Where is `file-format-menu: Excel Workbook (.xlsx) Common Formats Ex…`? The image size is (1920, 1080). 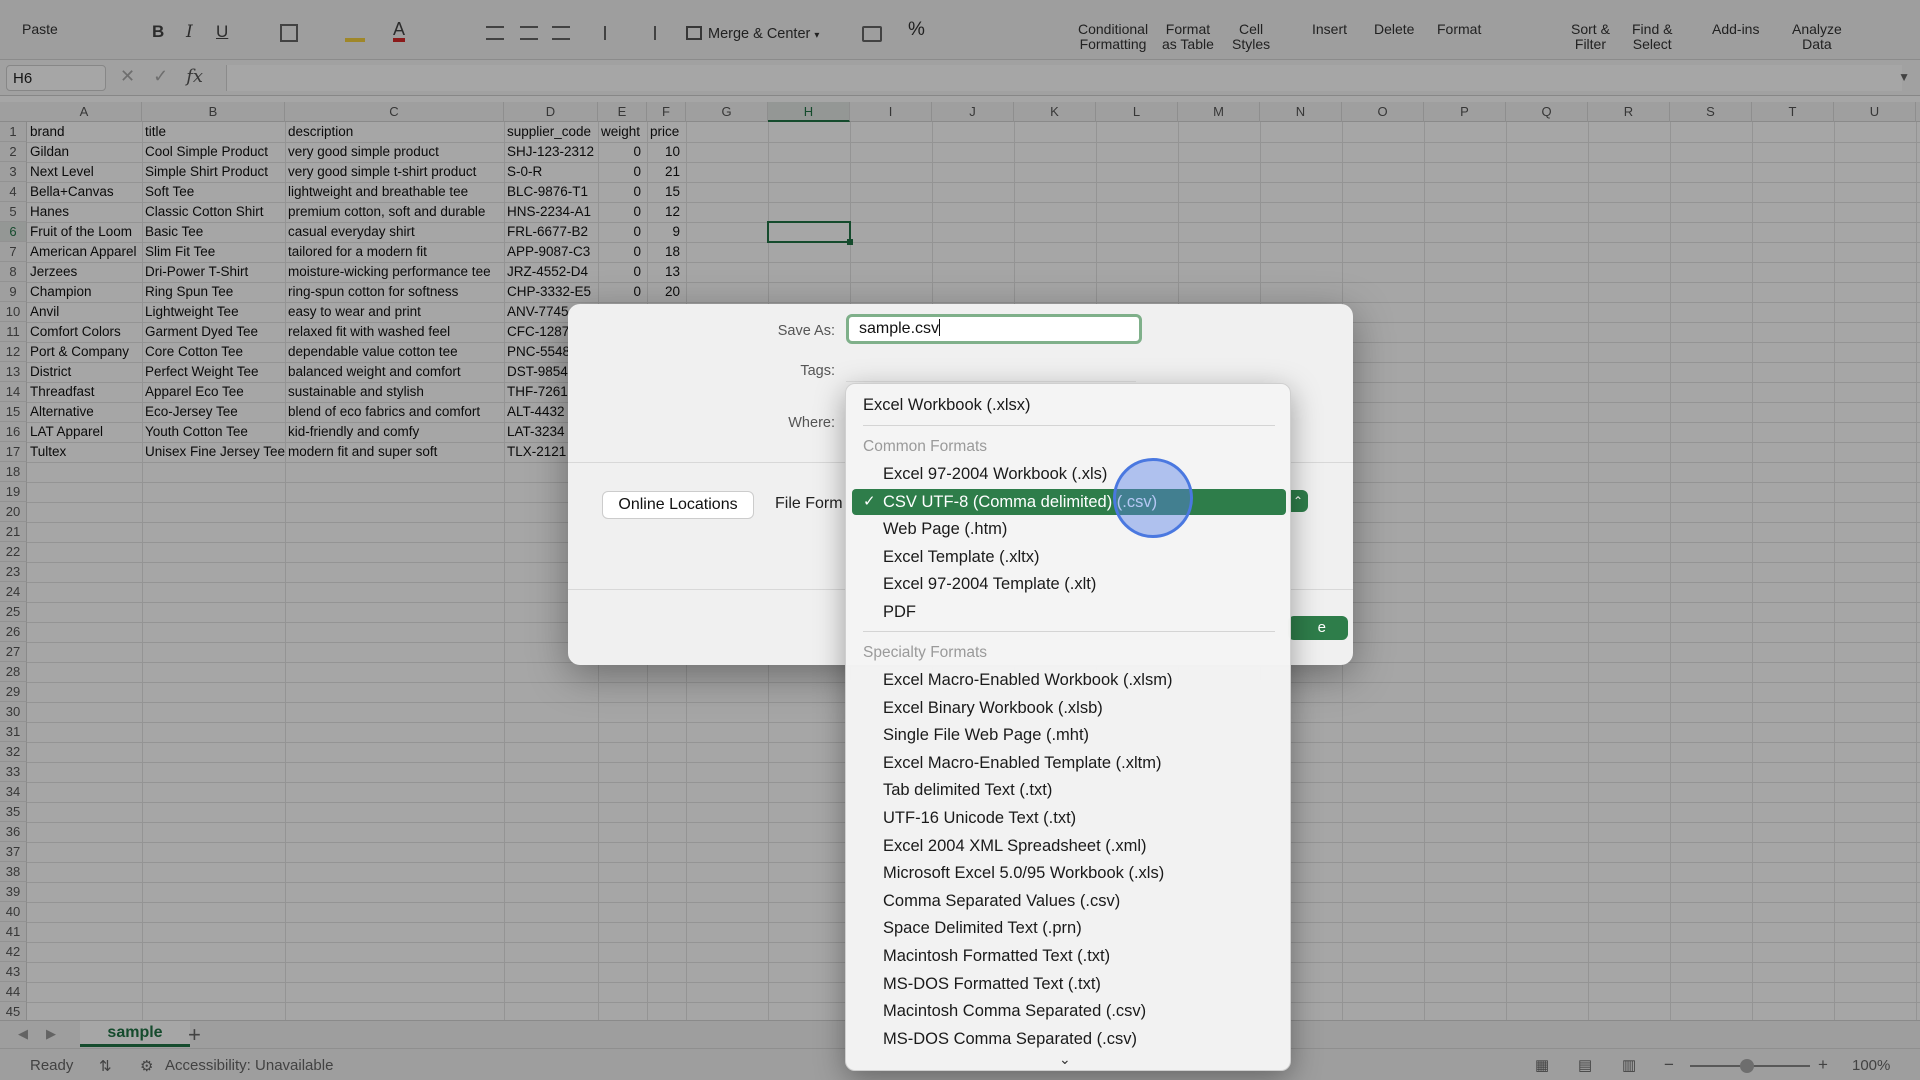
file-format-menu: Excel Workbook (.xlsx) Common Formats Ex… is located at coordinates (1068, 727).